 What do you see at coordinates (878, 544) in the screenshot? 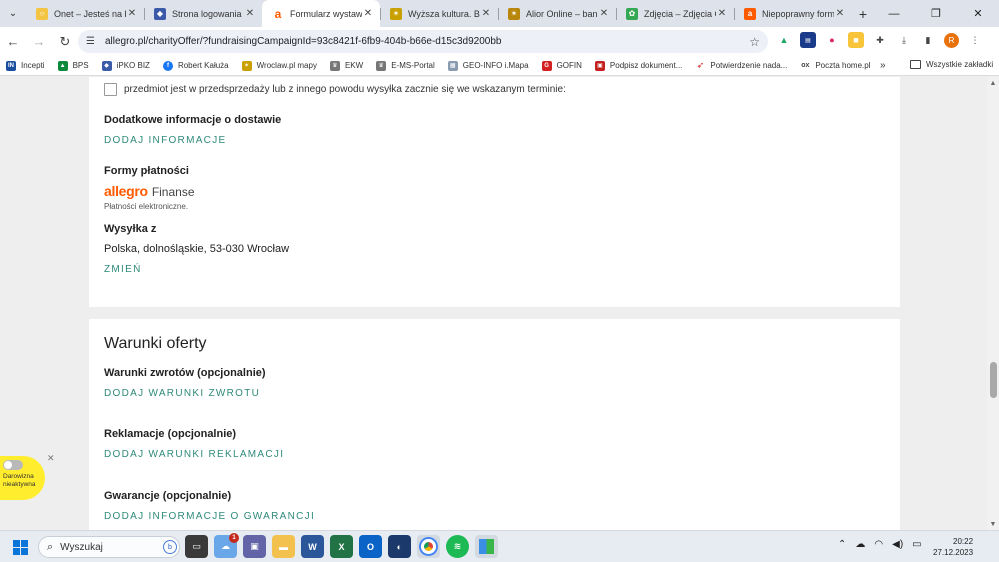
I see `wifi-icon: ◠` at bounding box center [878, 544].